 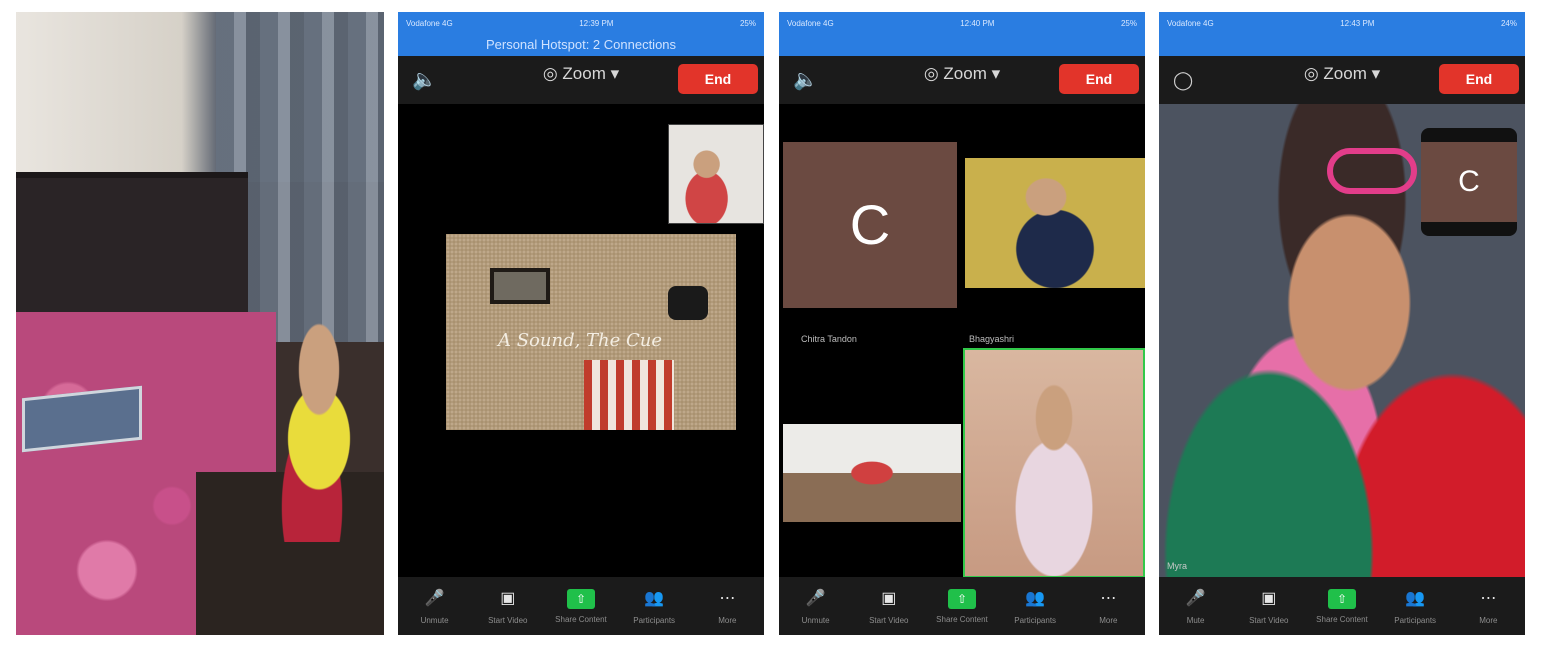 What do you see at coordinates (992, 339) in the screenshot?
I see `participant-name: Bhagyashri` at bounding box center [992, 339].